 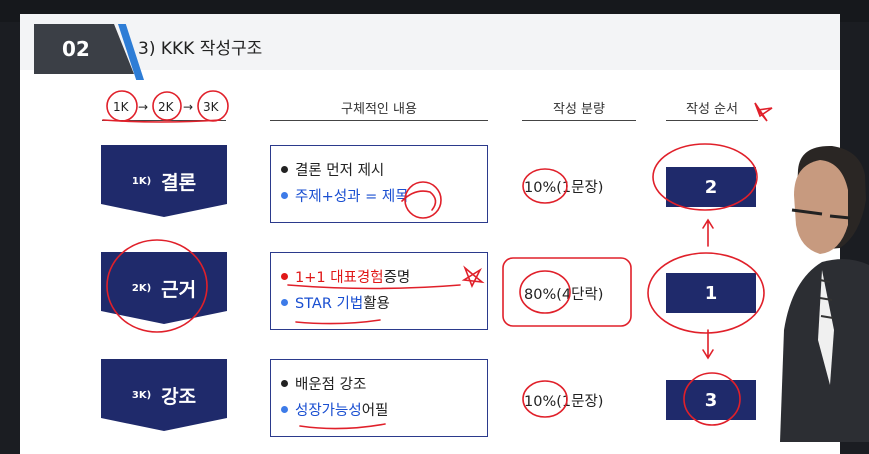 I want to click on row-label-conclusion: 1K) 결론, so click(x=164, y=181).